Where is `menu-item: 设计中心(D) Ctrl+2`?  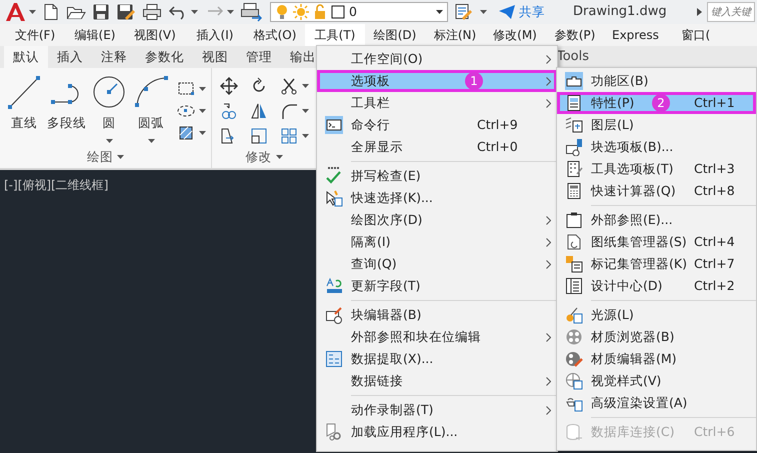 menu-item: 设计中心(D) Ctrl+2 is located at coordinates (656, 286).